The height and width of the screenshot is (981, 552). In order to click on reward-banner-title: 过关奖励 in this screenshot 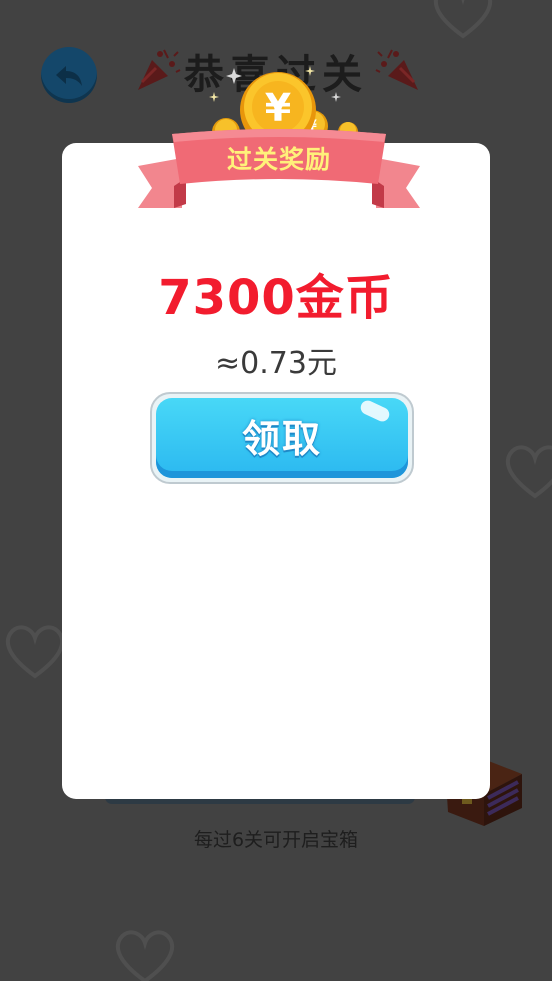, I will do `click(278, 159)`.